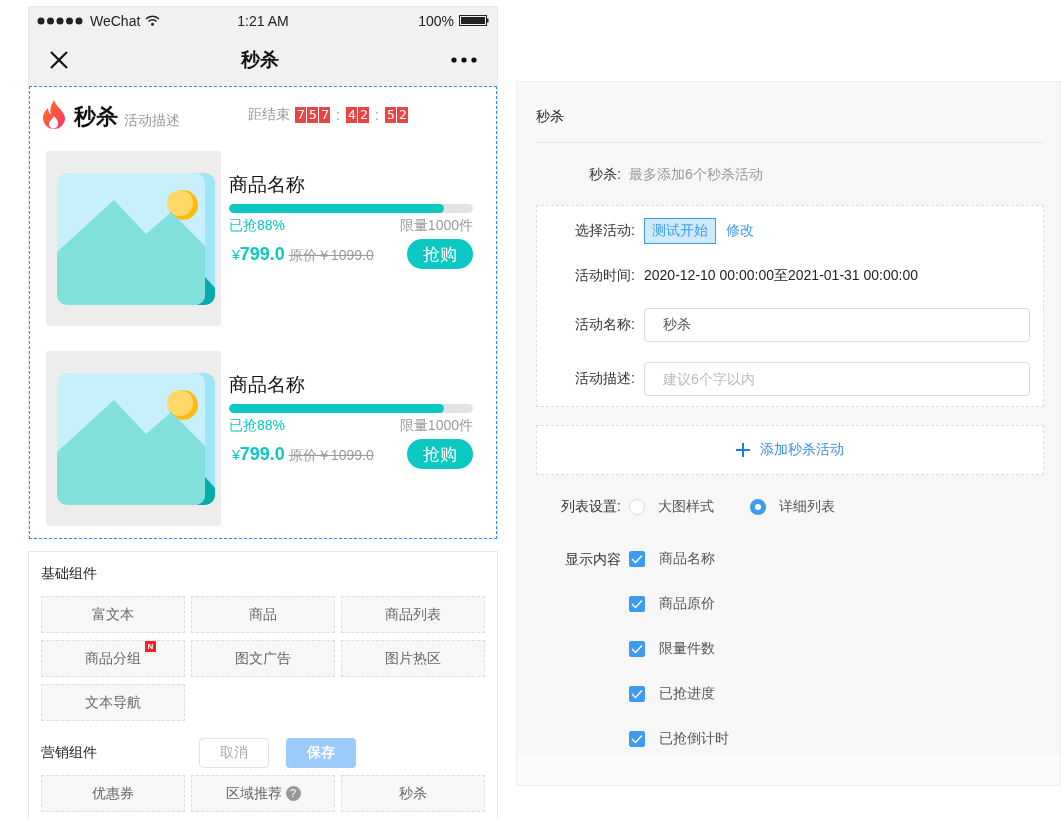 The image size is (1061, 819). I want to click on component-item: 商品分组 N, so click(113, 658).